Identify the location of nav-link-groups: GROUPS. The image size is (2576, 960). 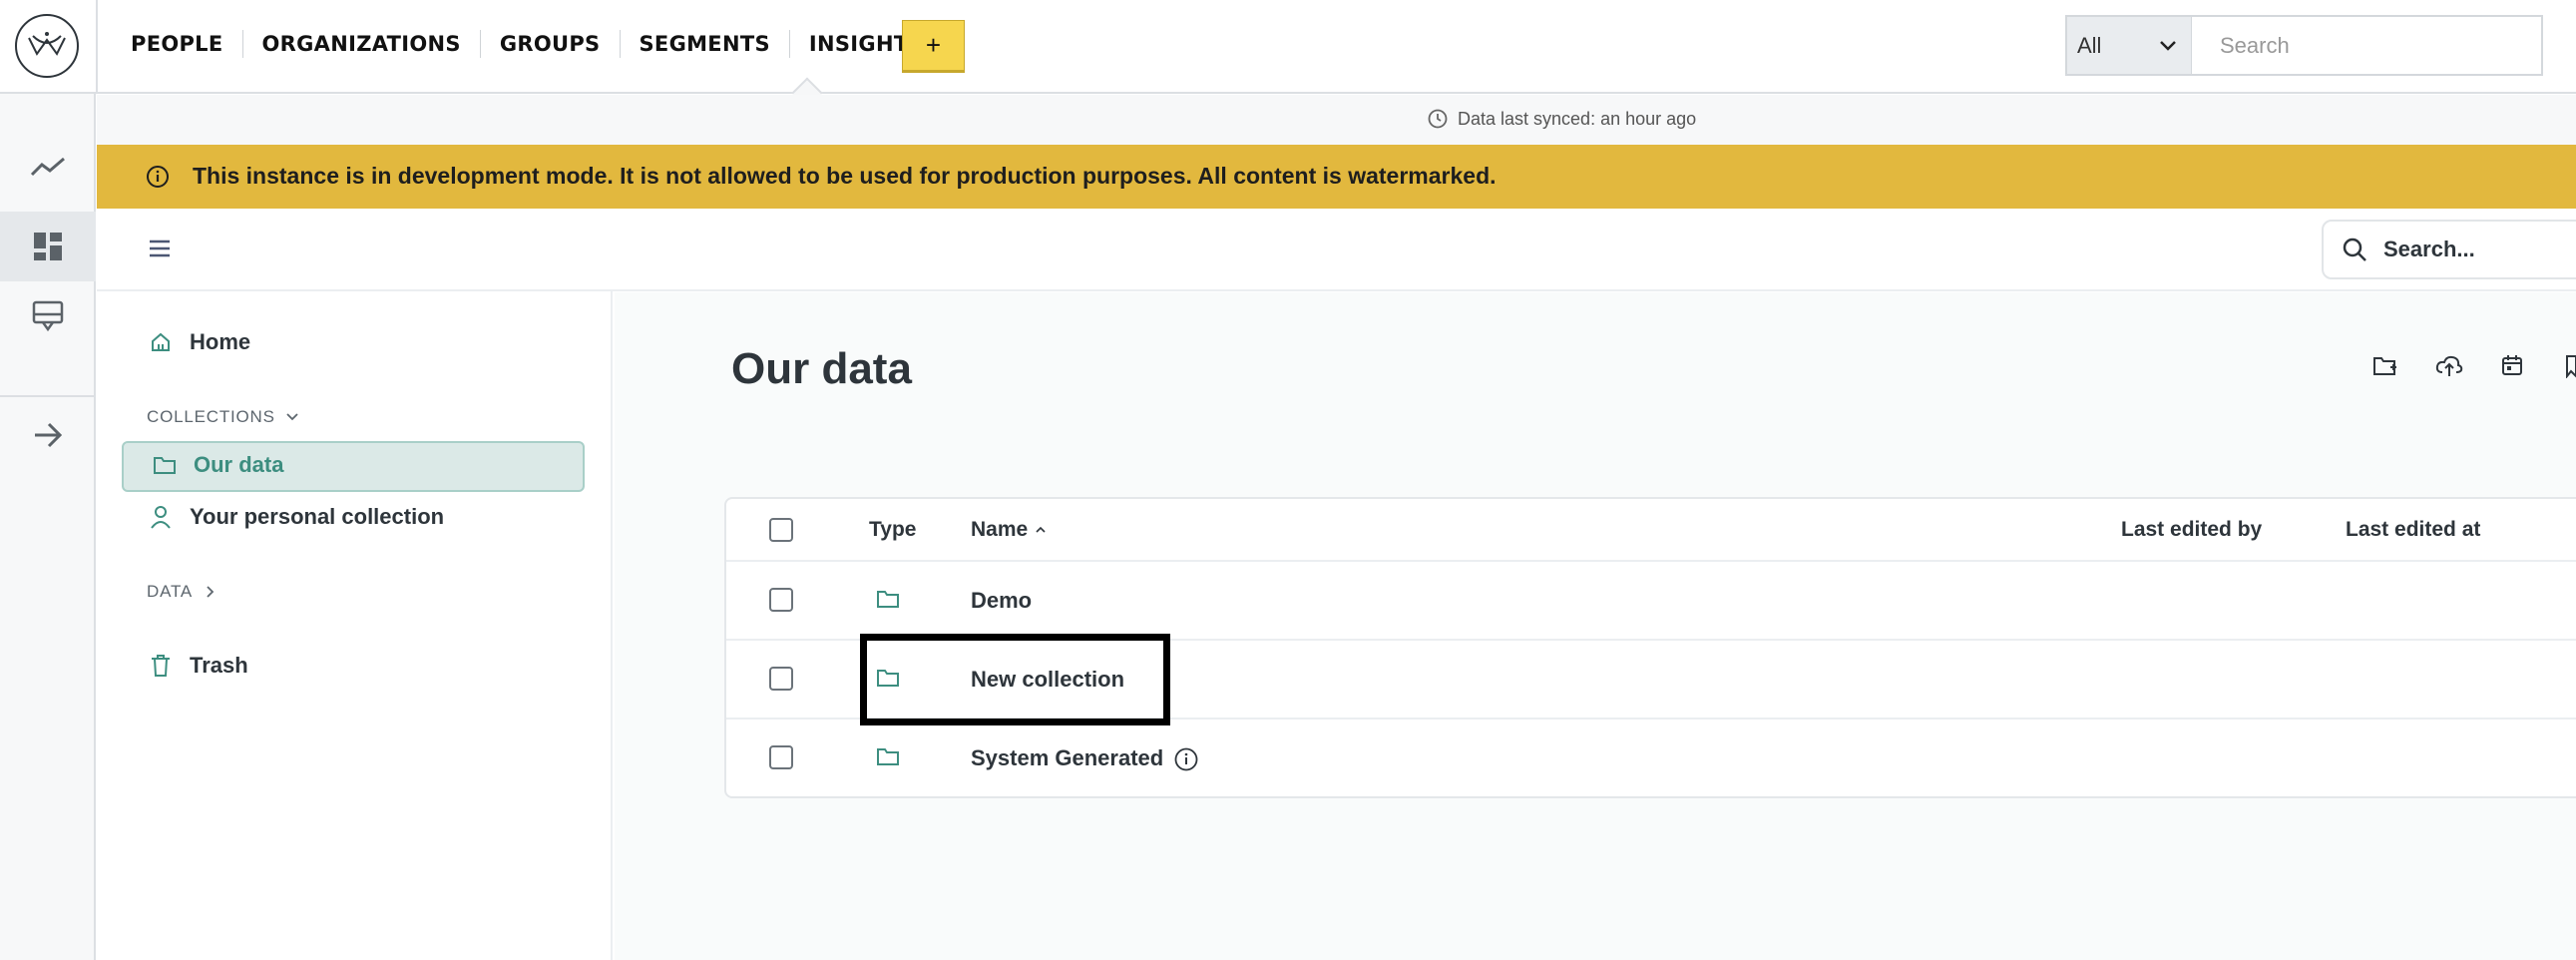
(551, 44).